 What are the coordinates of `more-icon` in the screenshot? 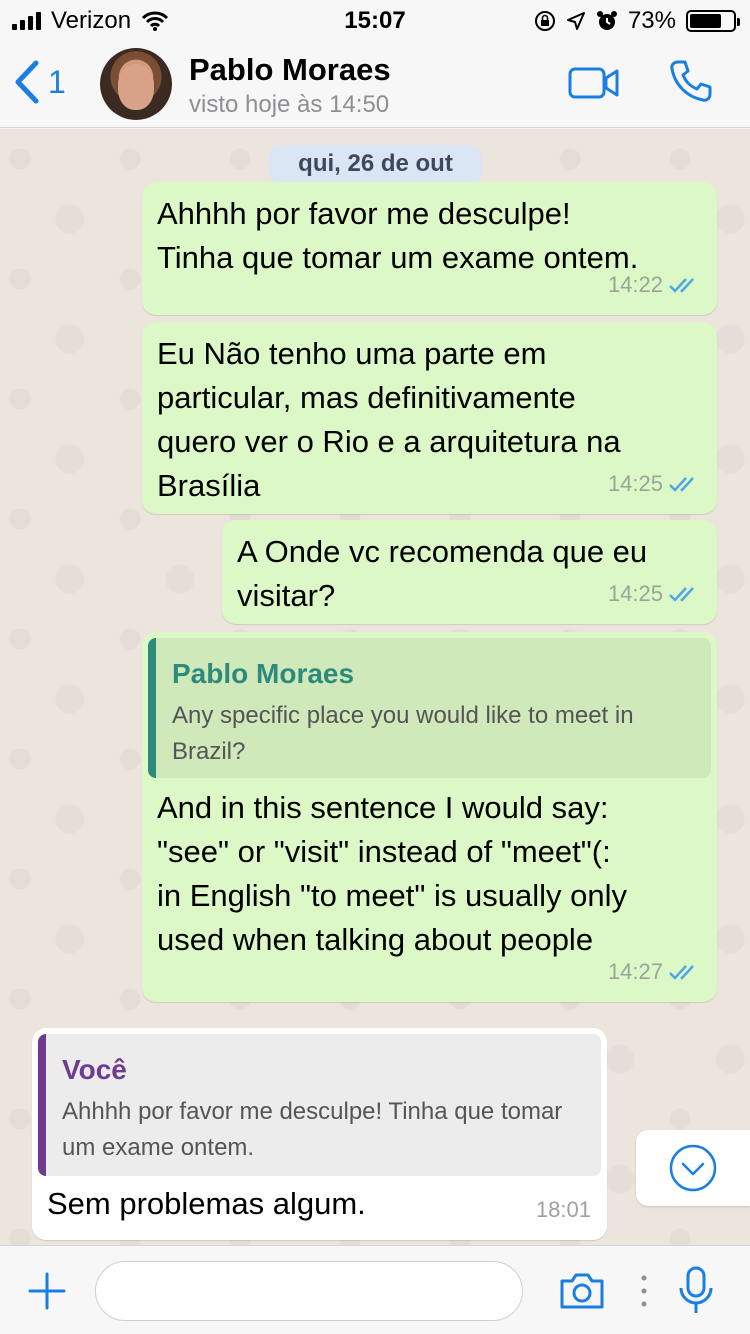 It's located at (644, 1291).